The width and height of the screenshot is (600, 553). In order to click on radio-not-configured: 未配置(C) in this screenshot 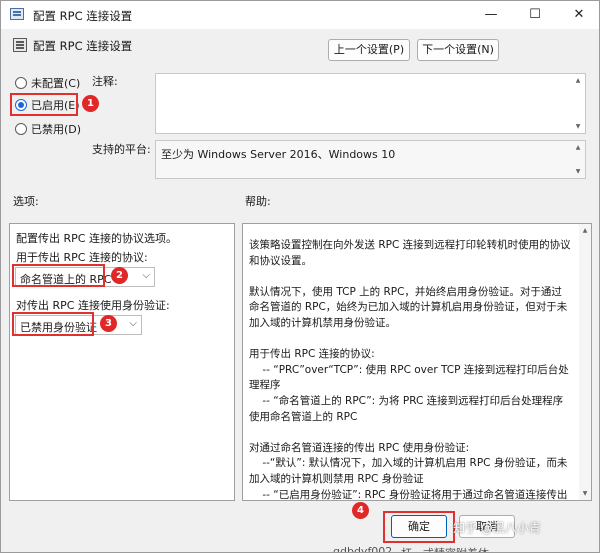, I will do `click(47, 83)`.